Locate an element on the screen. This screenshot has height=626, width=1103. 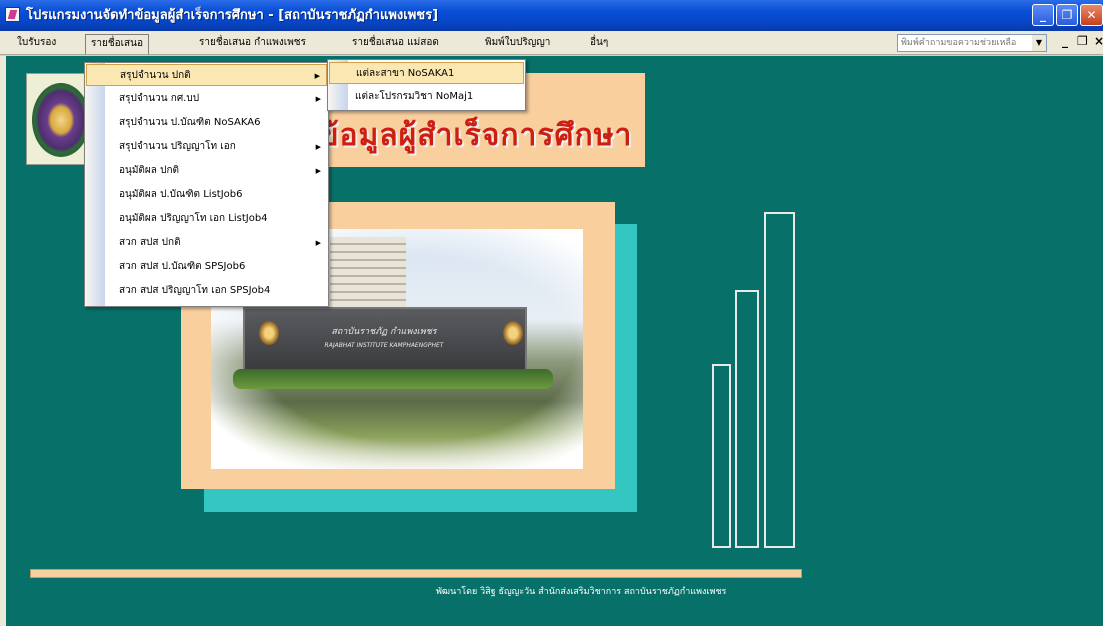
mdi-close-button: × is located at coordinates (1098, 41).